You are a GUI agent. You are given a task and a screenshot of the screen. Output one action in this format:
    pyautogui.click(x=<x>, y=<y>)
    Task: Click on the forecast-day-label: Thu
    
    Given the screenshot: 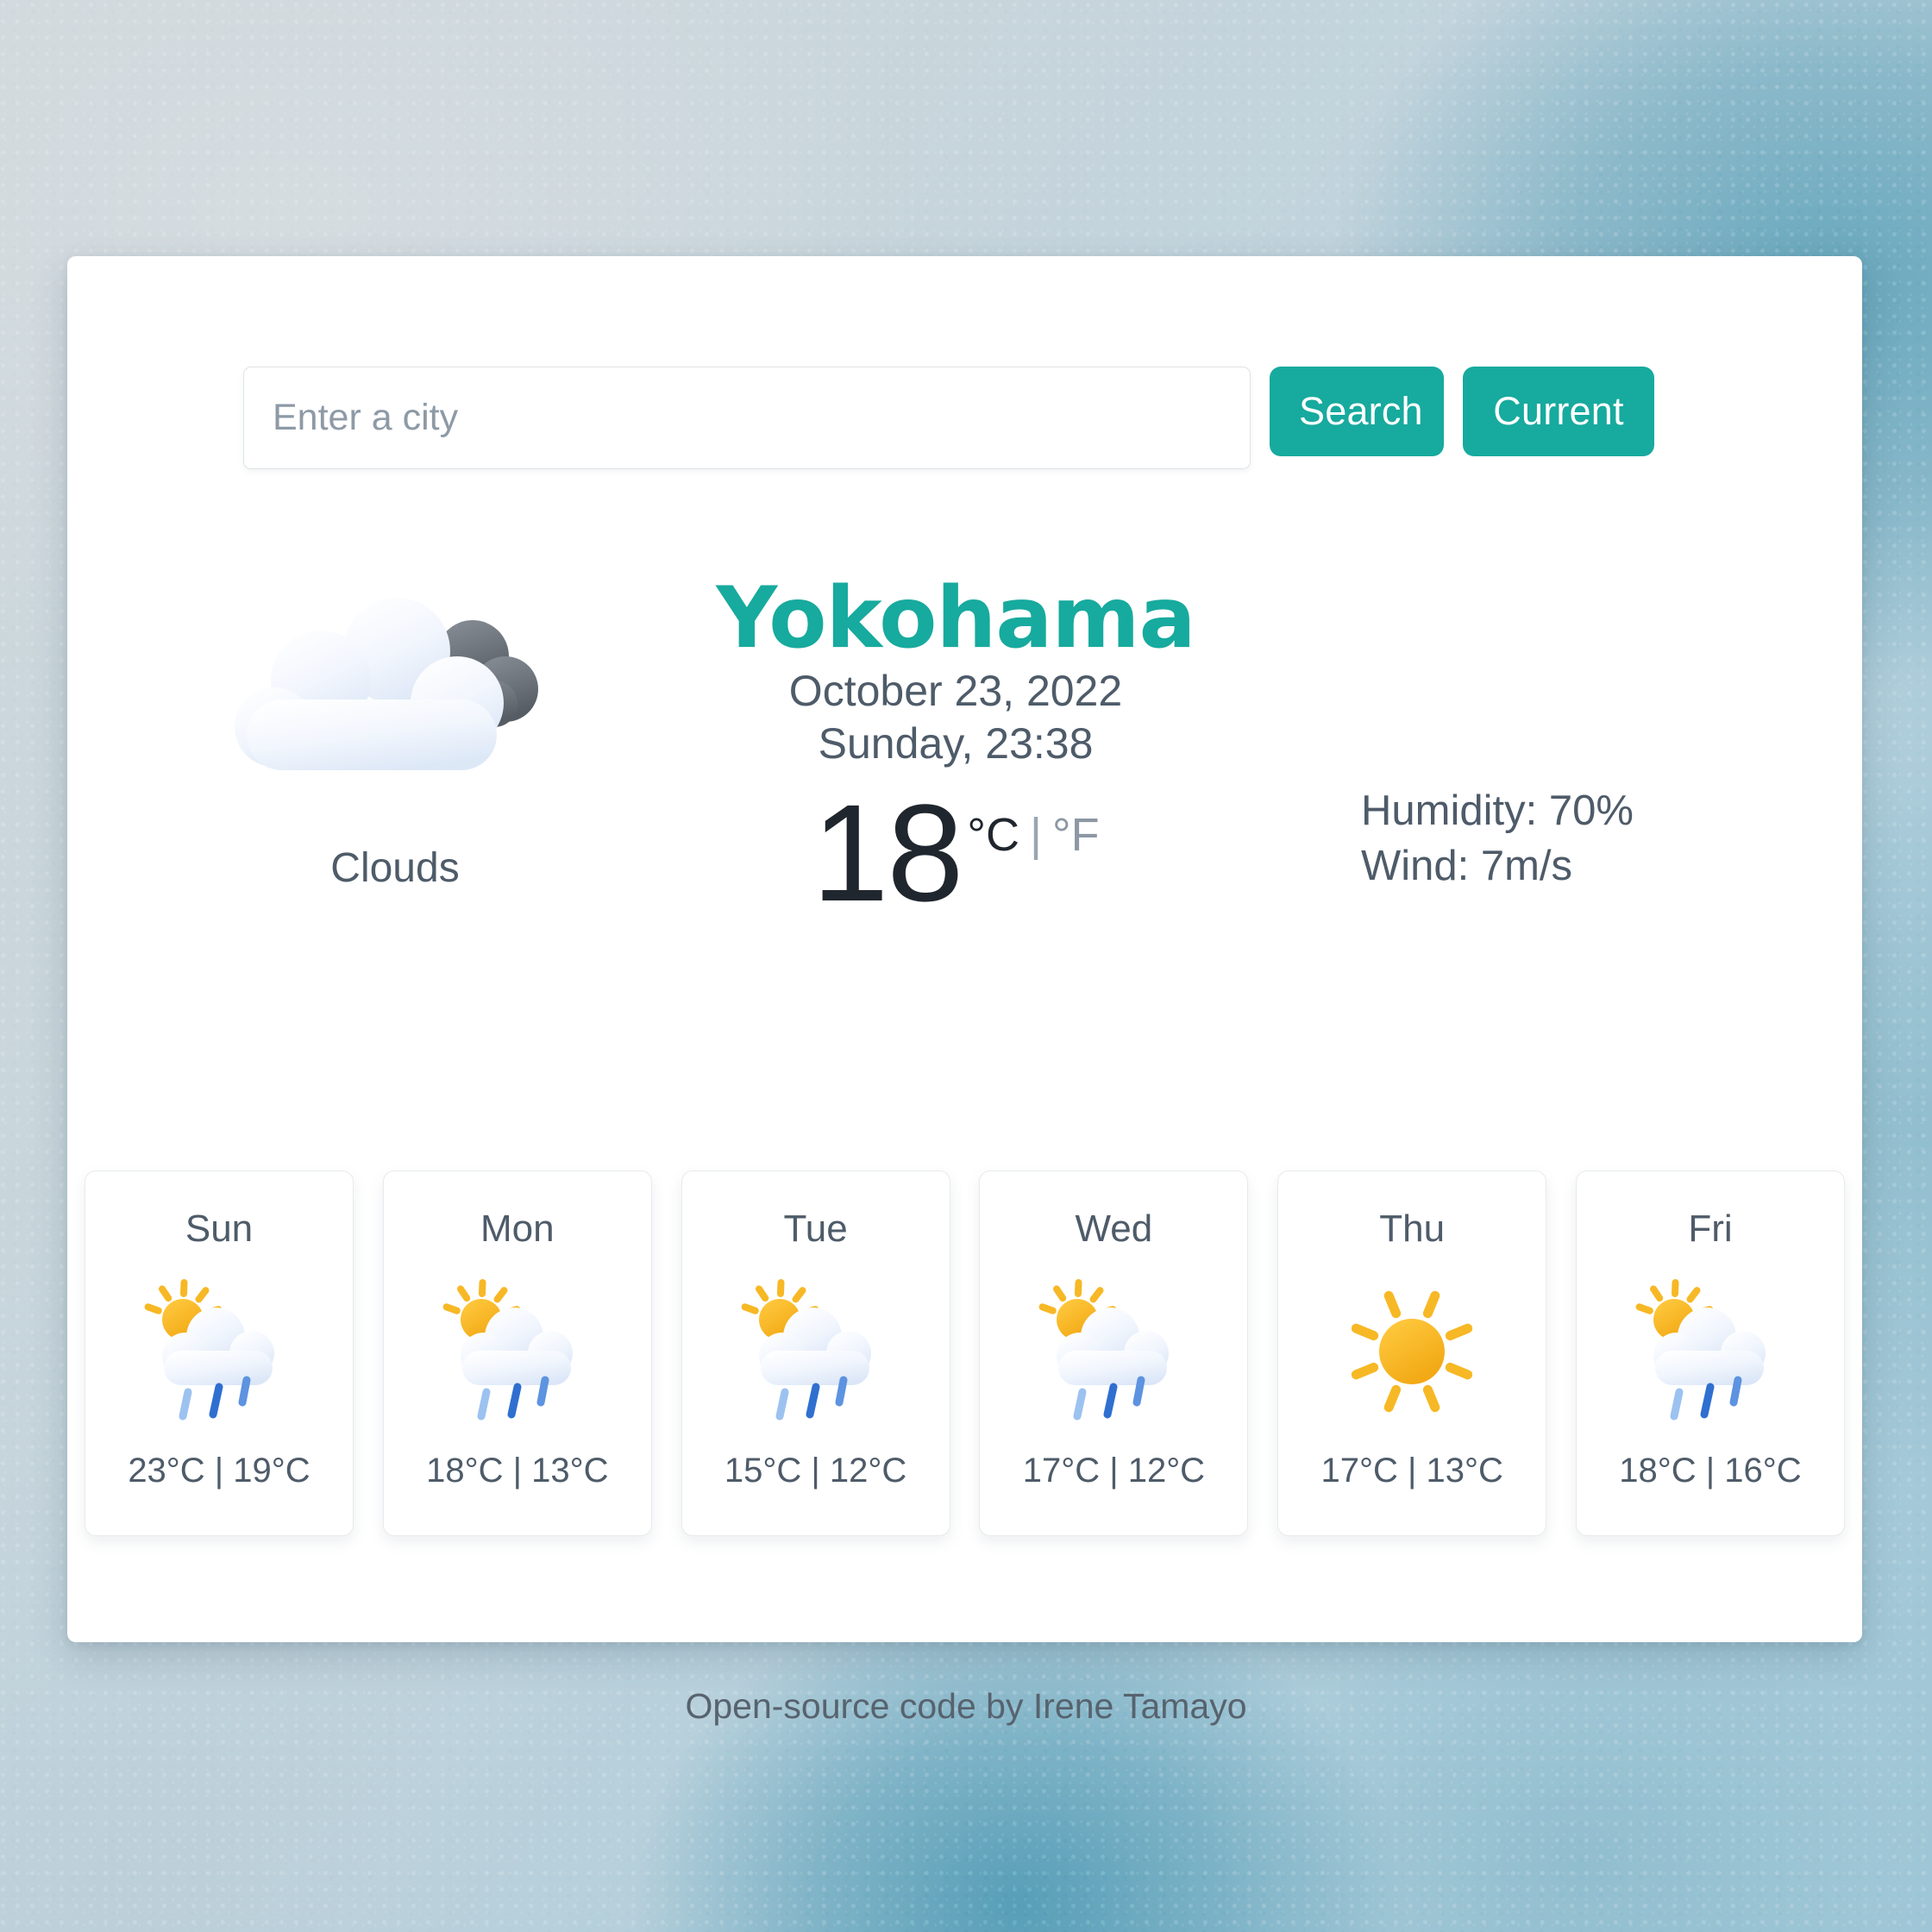 What is the action you would take?
    pyautogui.click(x=1413, y=1229)
    